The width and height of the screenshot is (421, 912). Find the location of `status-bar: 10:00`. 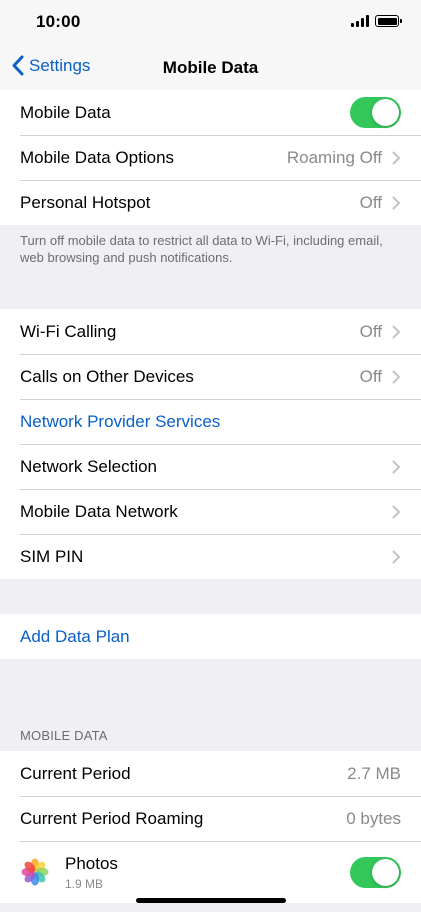

status-bar: 10:00 is located at coordinates (210, 23).